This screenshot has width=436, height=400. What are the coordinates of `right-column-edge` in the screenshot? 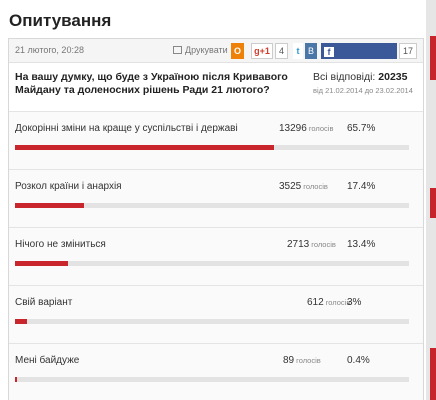 It's located at (431, 200).